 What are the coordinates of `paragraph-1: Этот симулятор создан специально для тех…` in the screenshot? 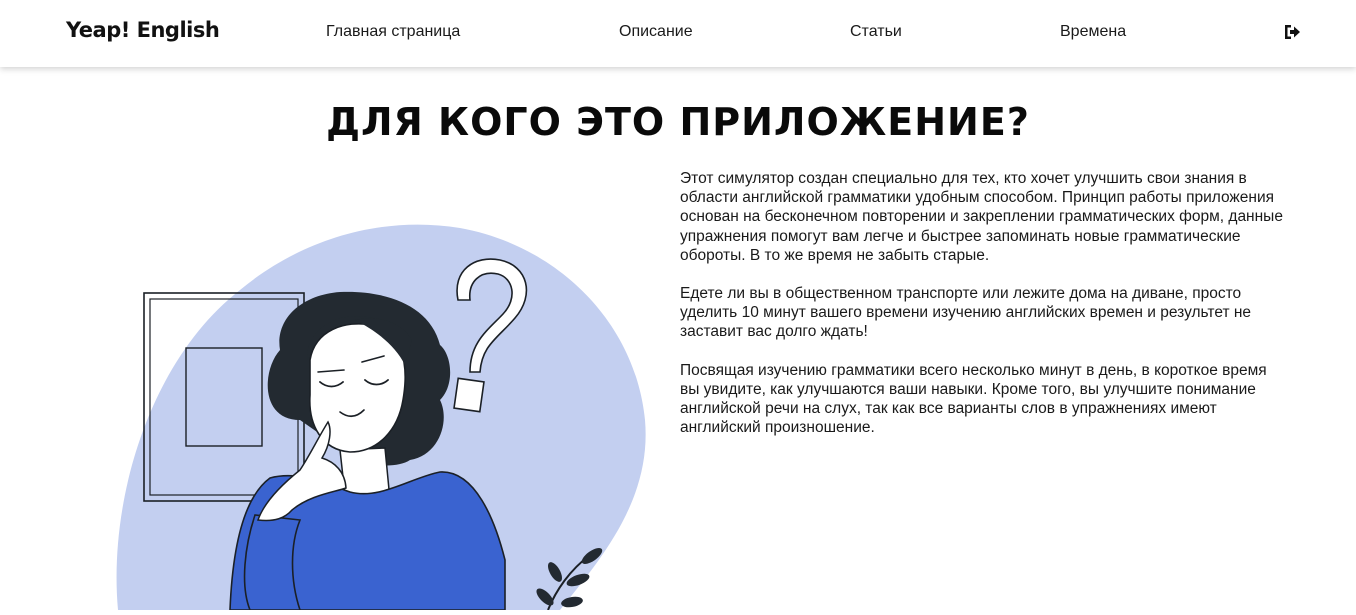 It's located at (981, 217).